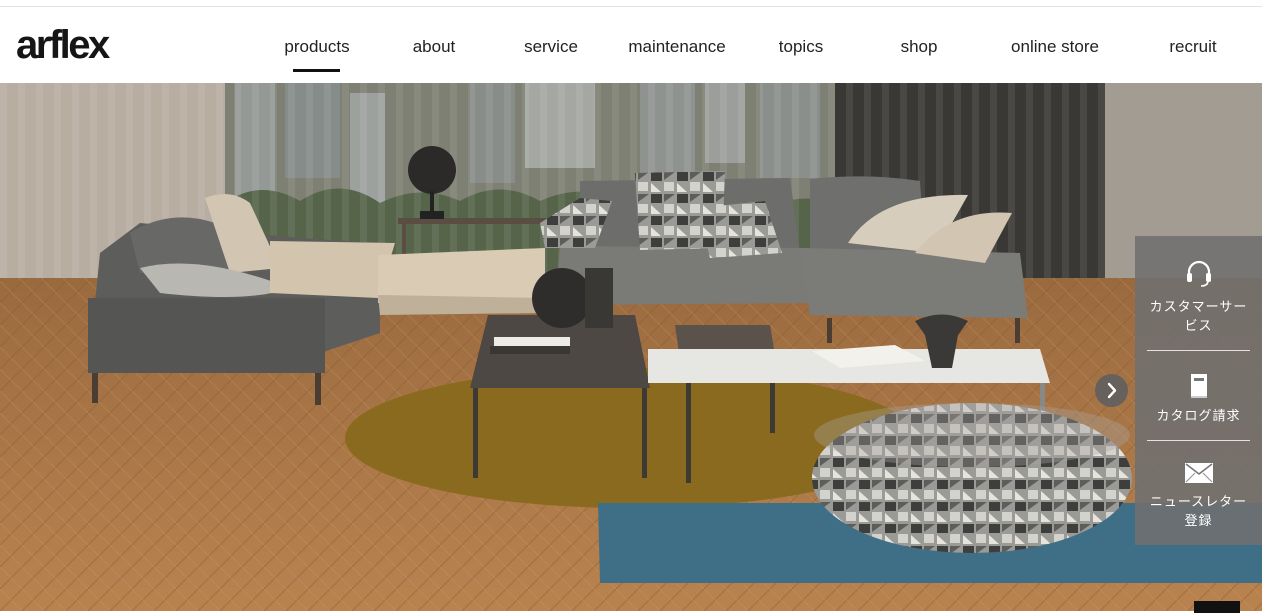 This screenshot has height=613, width=1262. What do you see at coordinates (434, 47) in the screenshot?
I see `nav-about: about` at bounding box center [434, 47].